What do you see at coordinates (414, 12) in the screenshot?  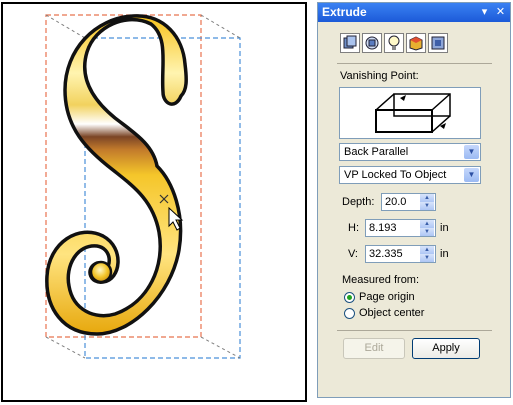 I see `docker-title-bar: Extrude ▾ ✕` at bounding box center [414, 12].